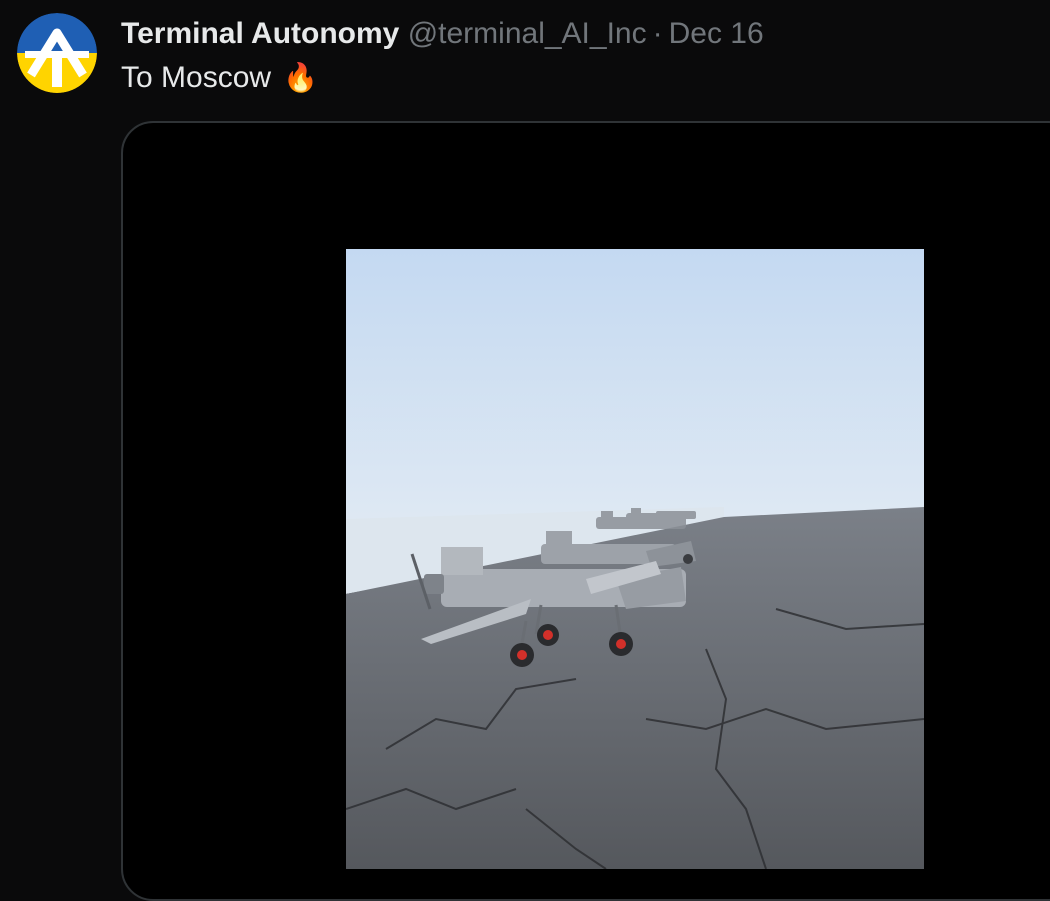 The image size is (1050, 901). I want to click on author-display-name: Terminal Autonomy, so click(260, 33).